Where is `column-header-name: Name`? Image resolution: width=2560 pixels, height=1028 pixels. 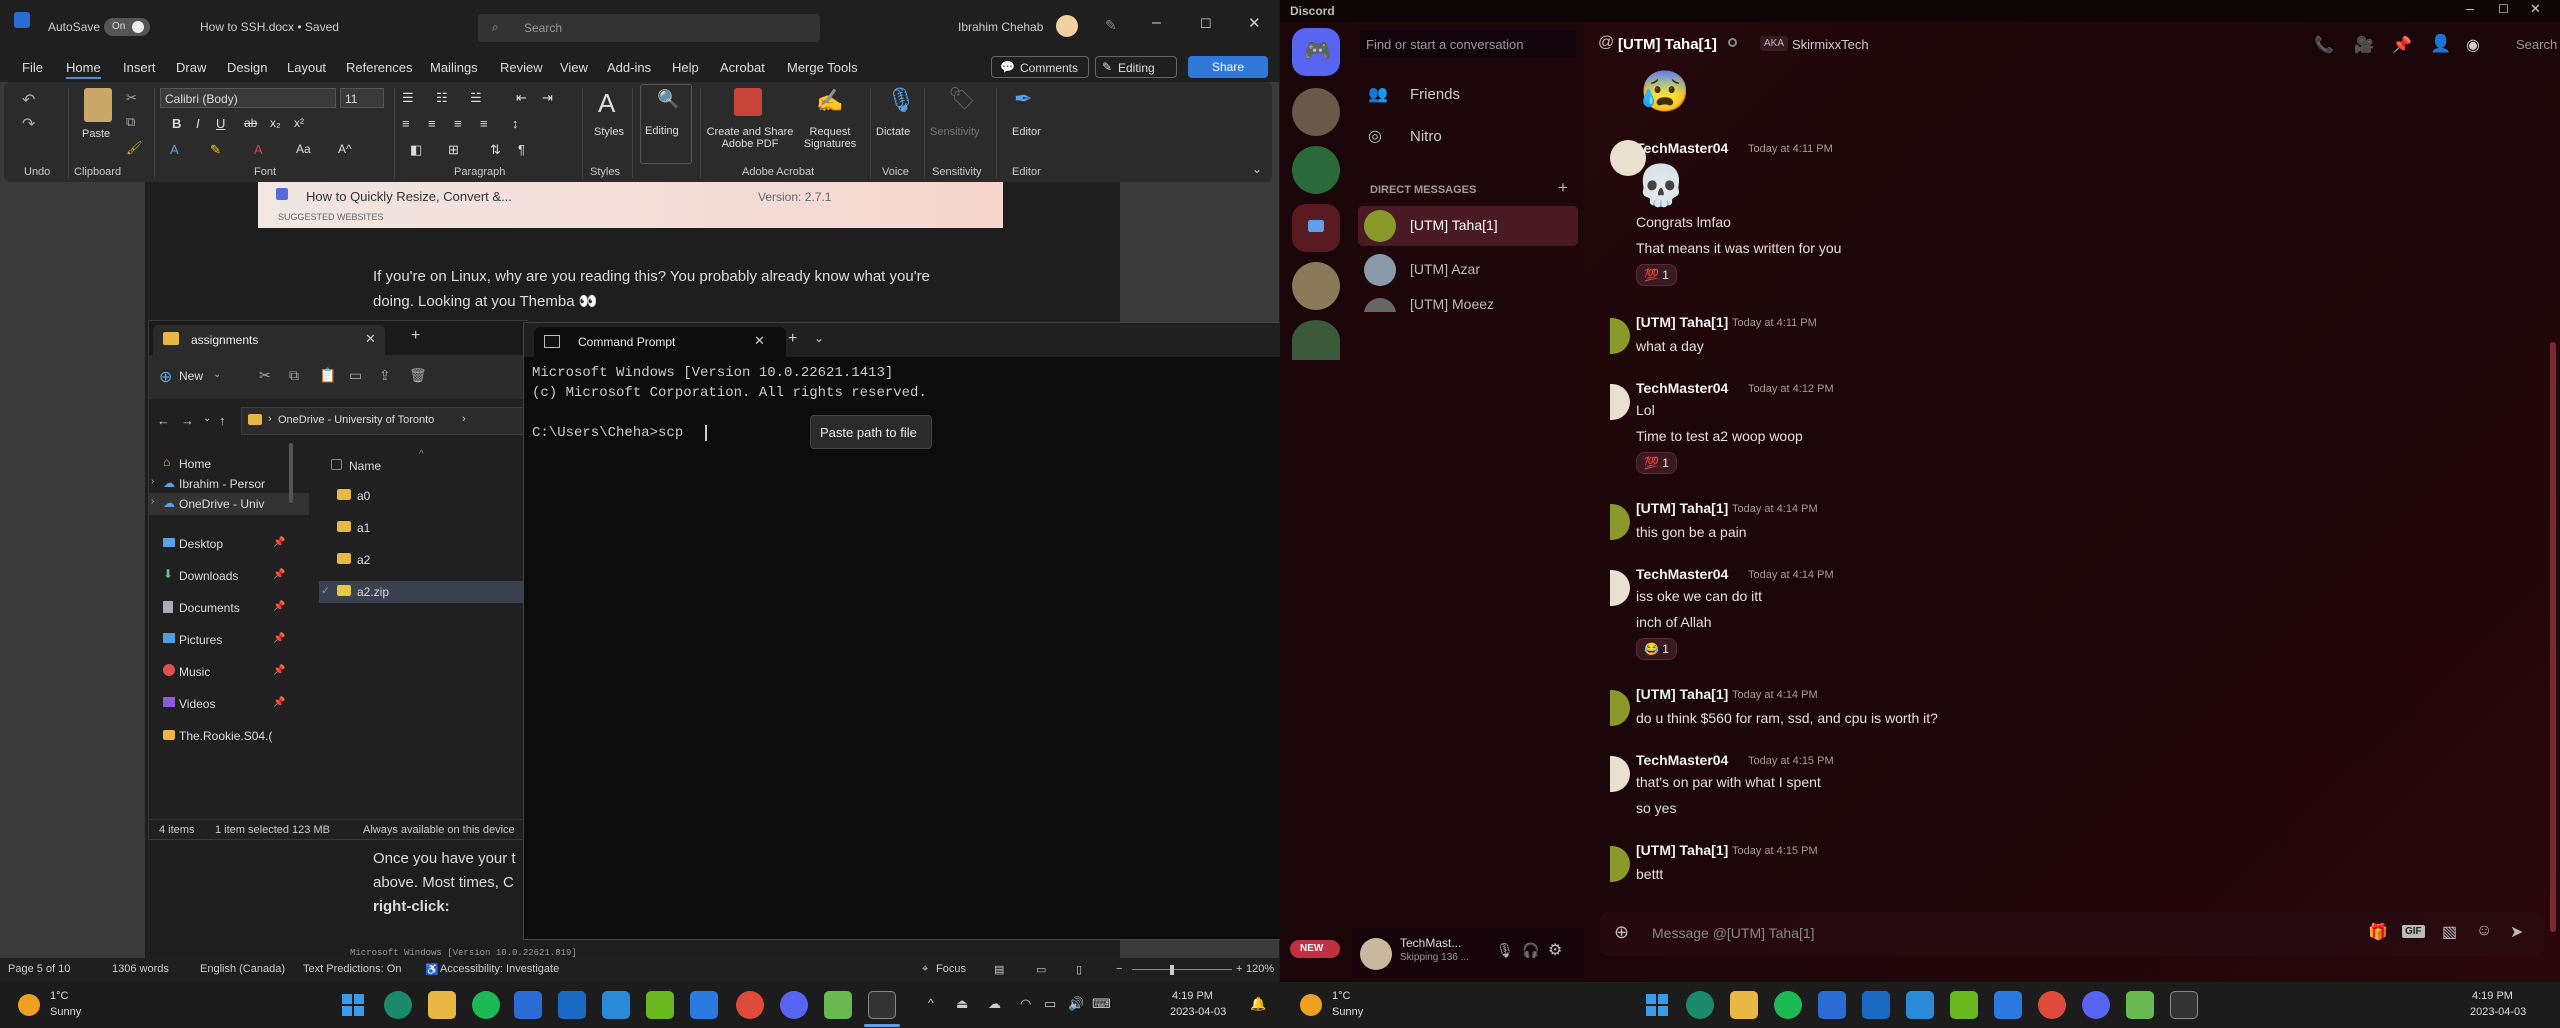 column-header-name: Name is located at coordinates (365, 466).